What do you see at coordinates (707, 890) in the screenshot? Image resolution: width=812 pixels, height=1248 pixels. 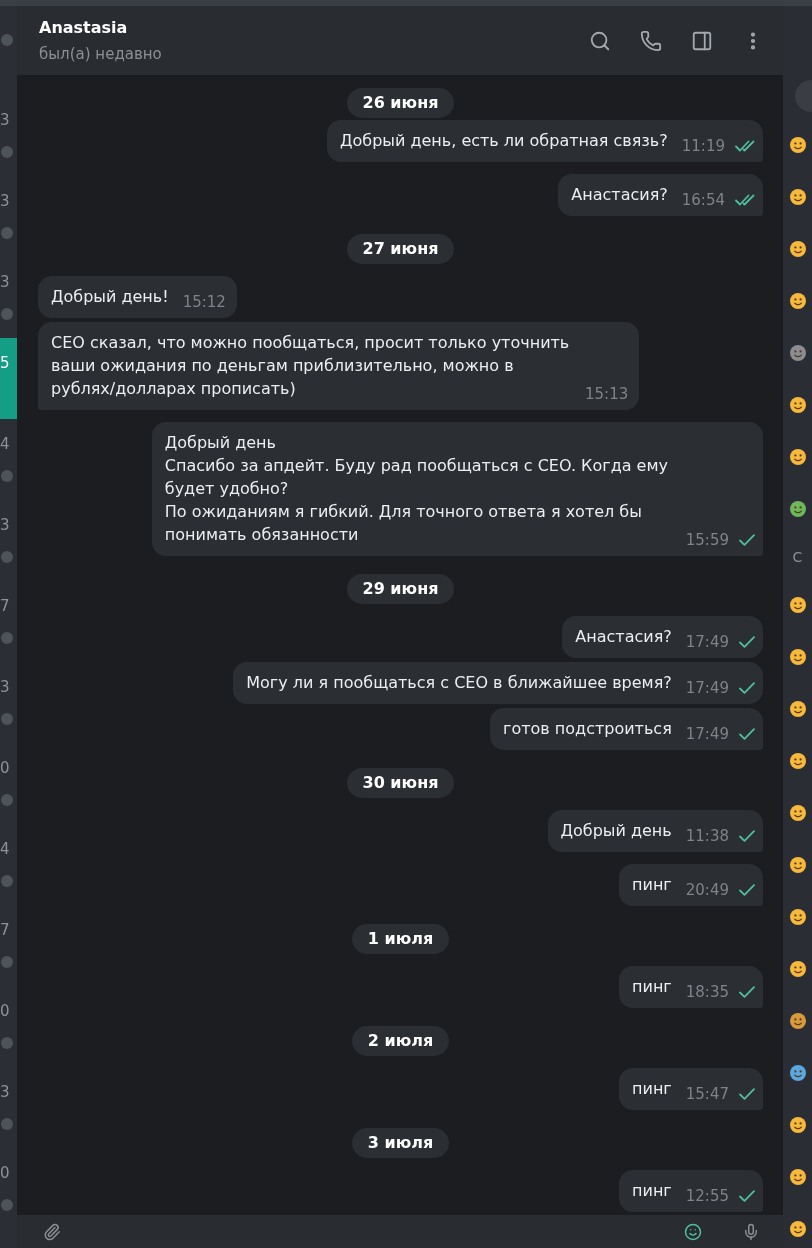 I see `message-time: 20:49` at bounding box center [707, 890].